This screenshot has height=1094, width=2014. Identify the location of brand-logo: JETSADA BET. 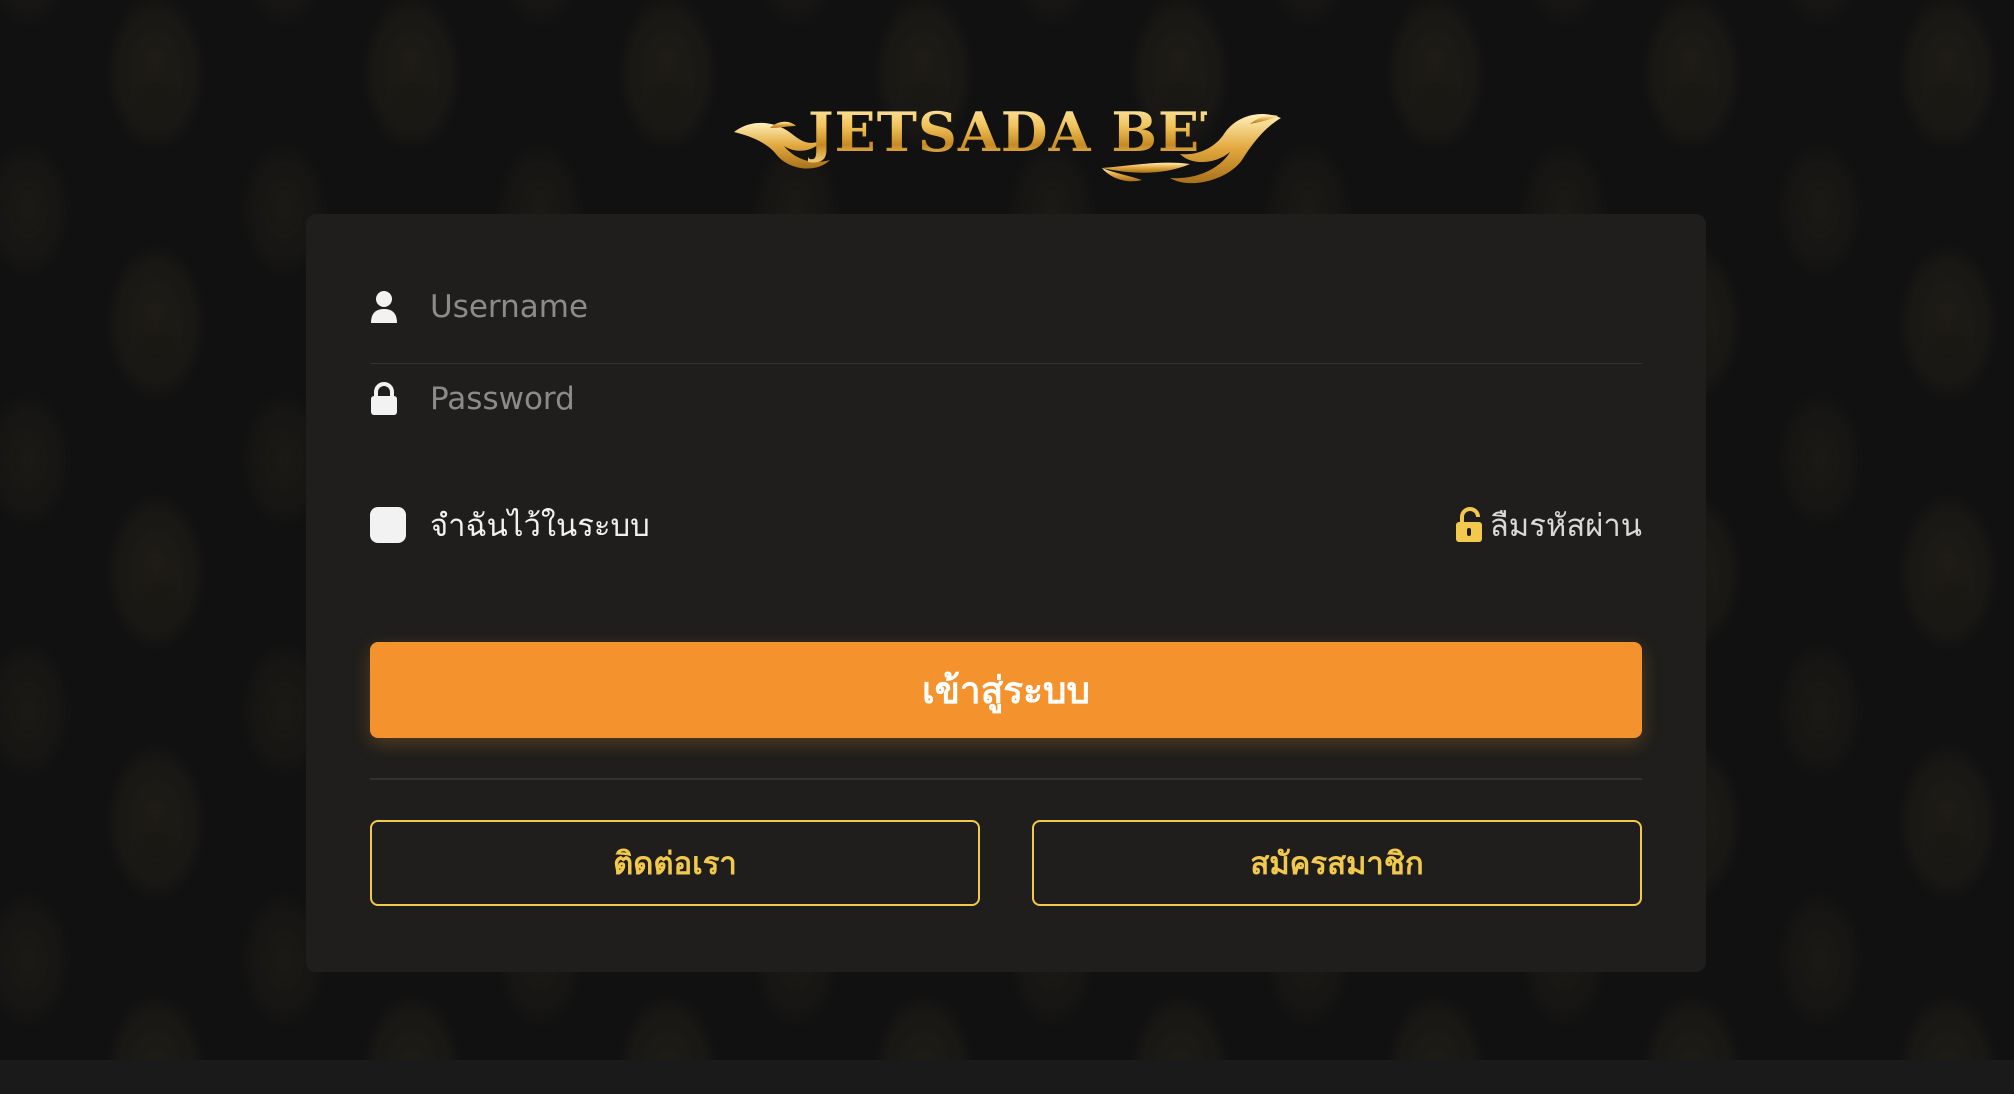
(1007, 141).